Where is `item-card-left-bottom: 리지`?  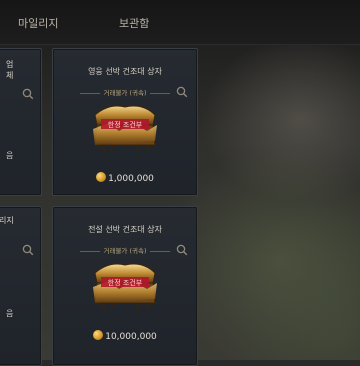
item-card-left-bottom: 리지 is located at coordinates (21, 286).